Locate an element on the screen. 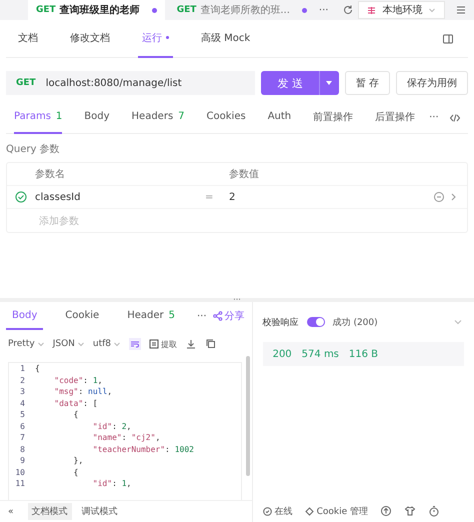 This screenshot has width=474, height=522. caret-icon is located at coordinates (329, 83).